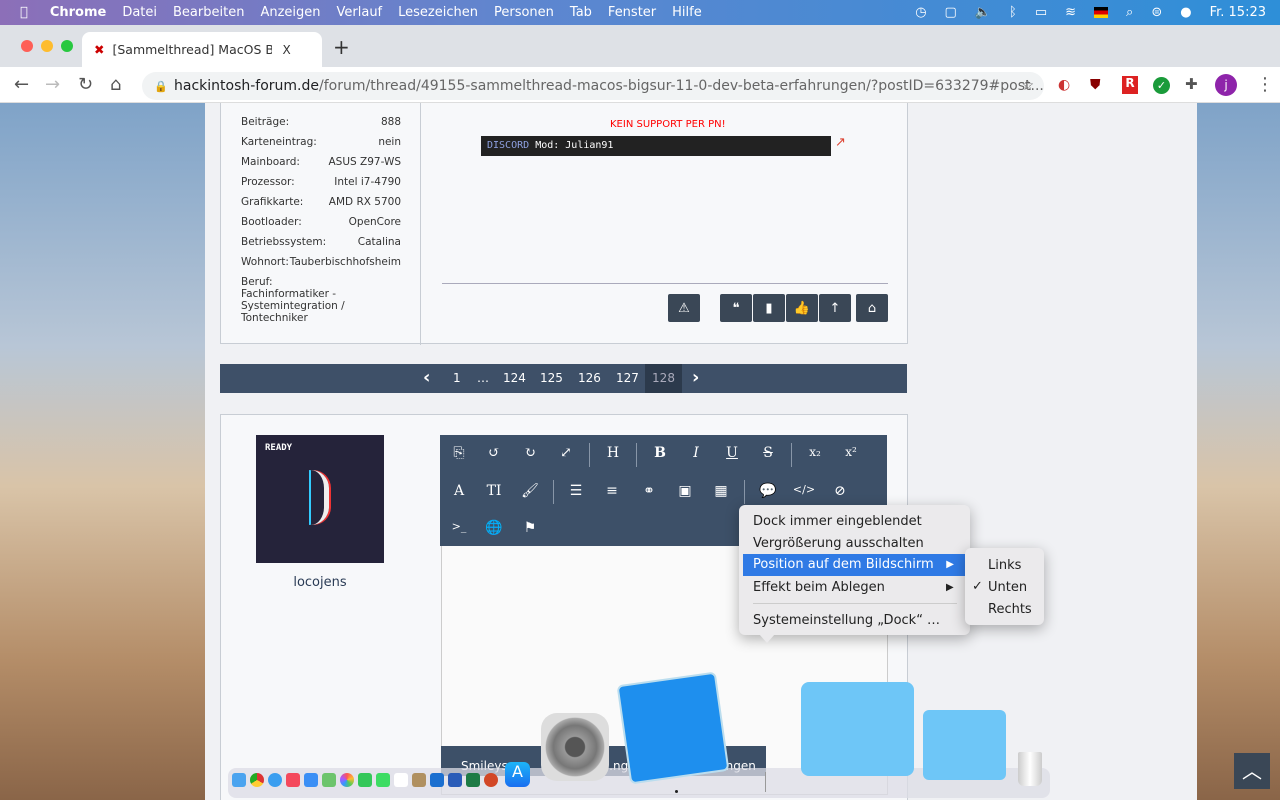 This screenshot has width=1280, height=800. Describe the element at coordinates (696, 453) in the screenshot. I see `italic-button: I` at that location.